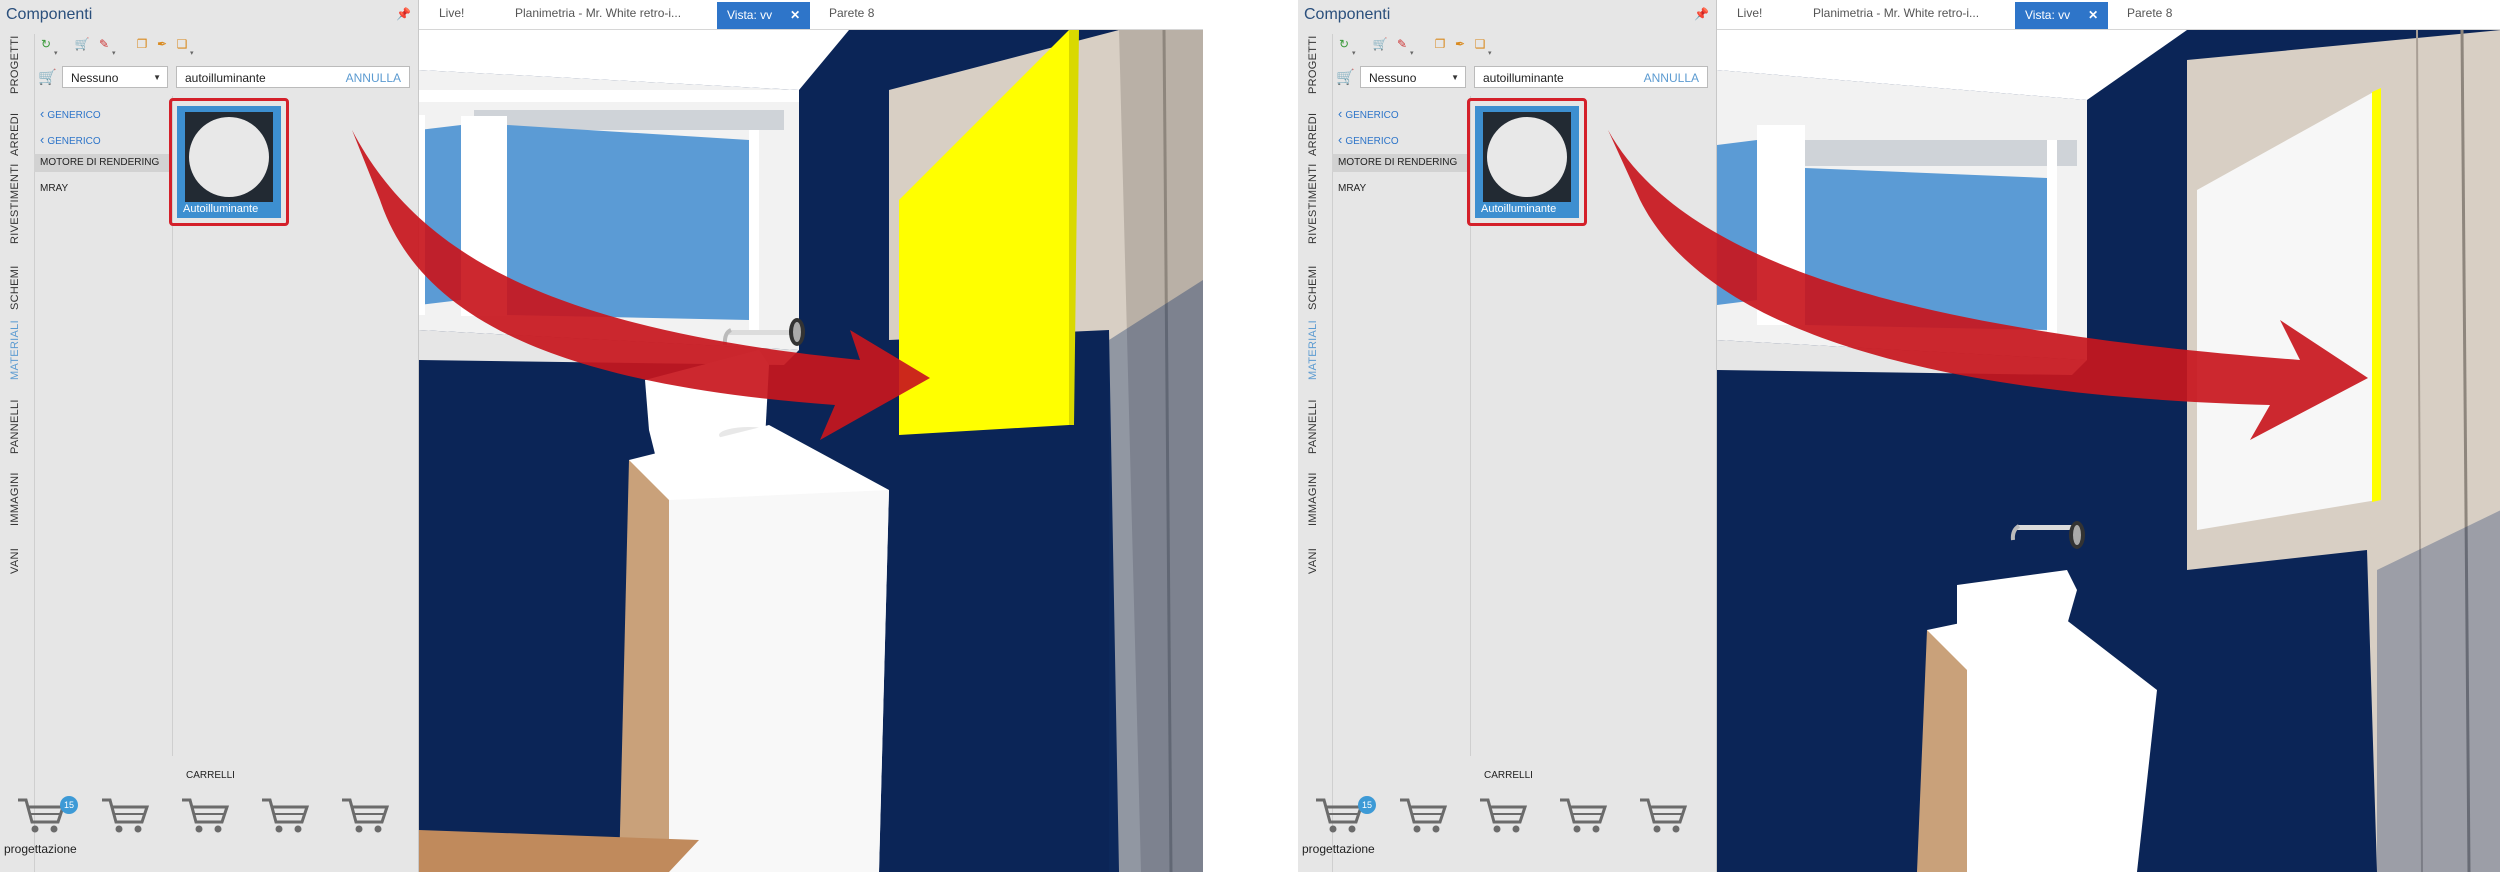 The image size is (2500, 872). What do you see at coordinates (1988, 285) in the screenshot?
I see `arrow-right-icon` at bounding box center [1988, 285].